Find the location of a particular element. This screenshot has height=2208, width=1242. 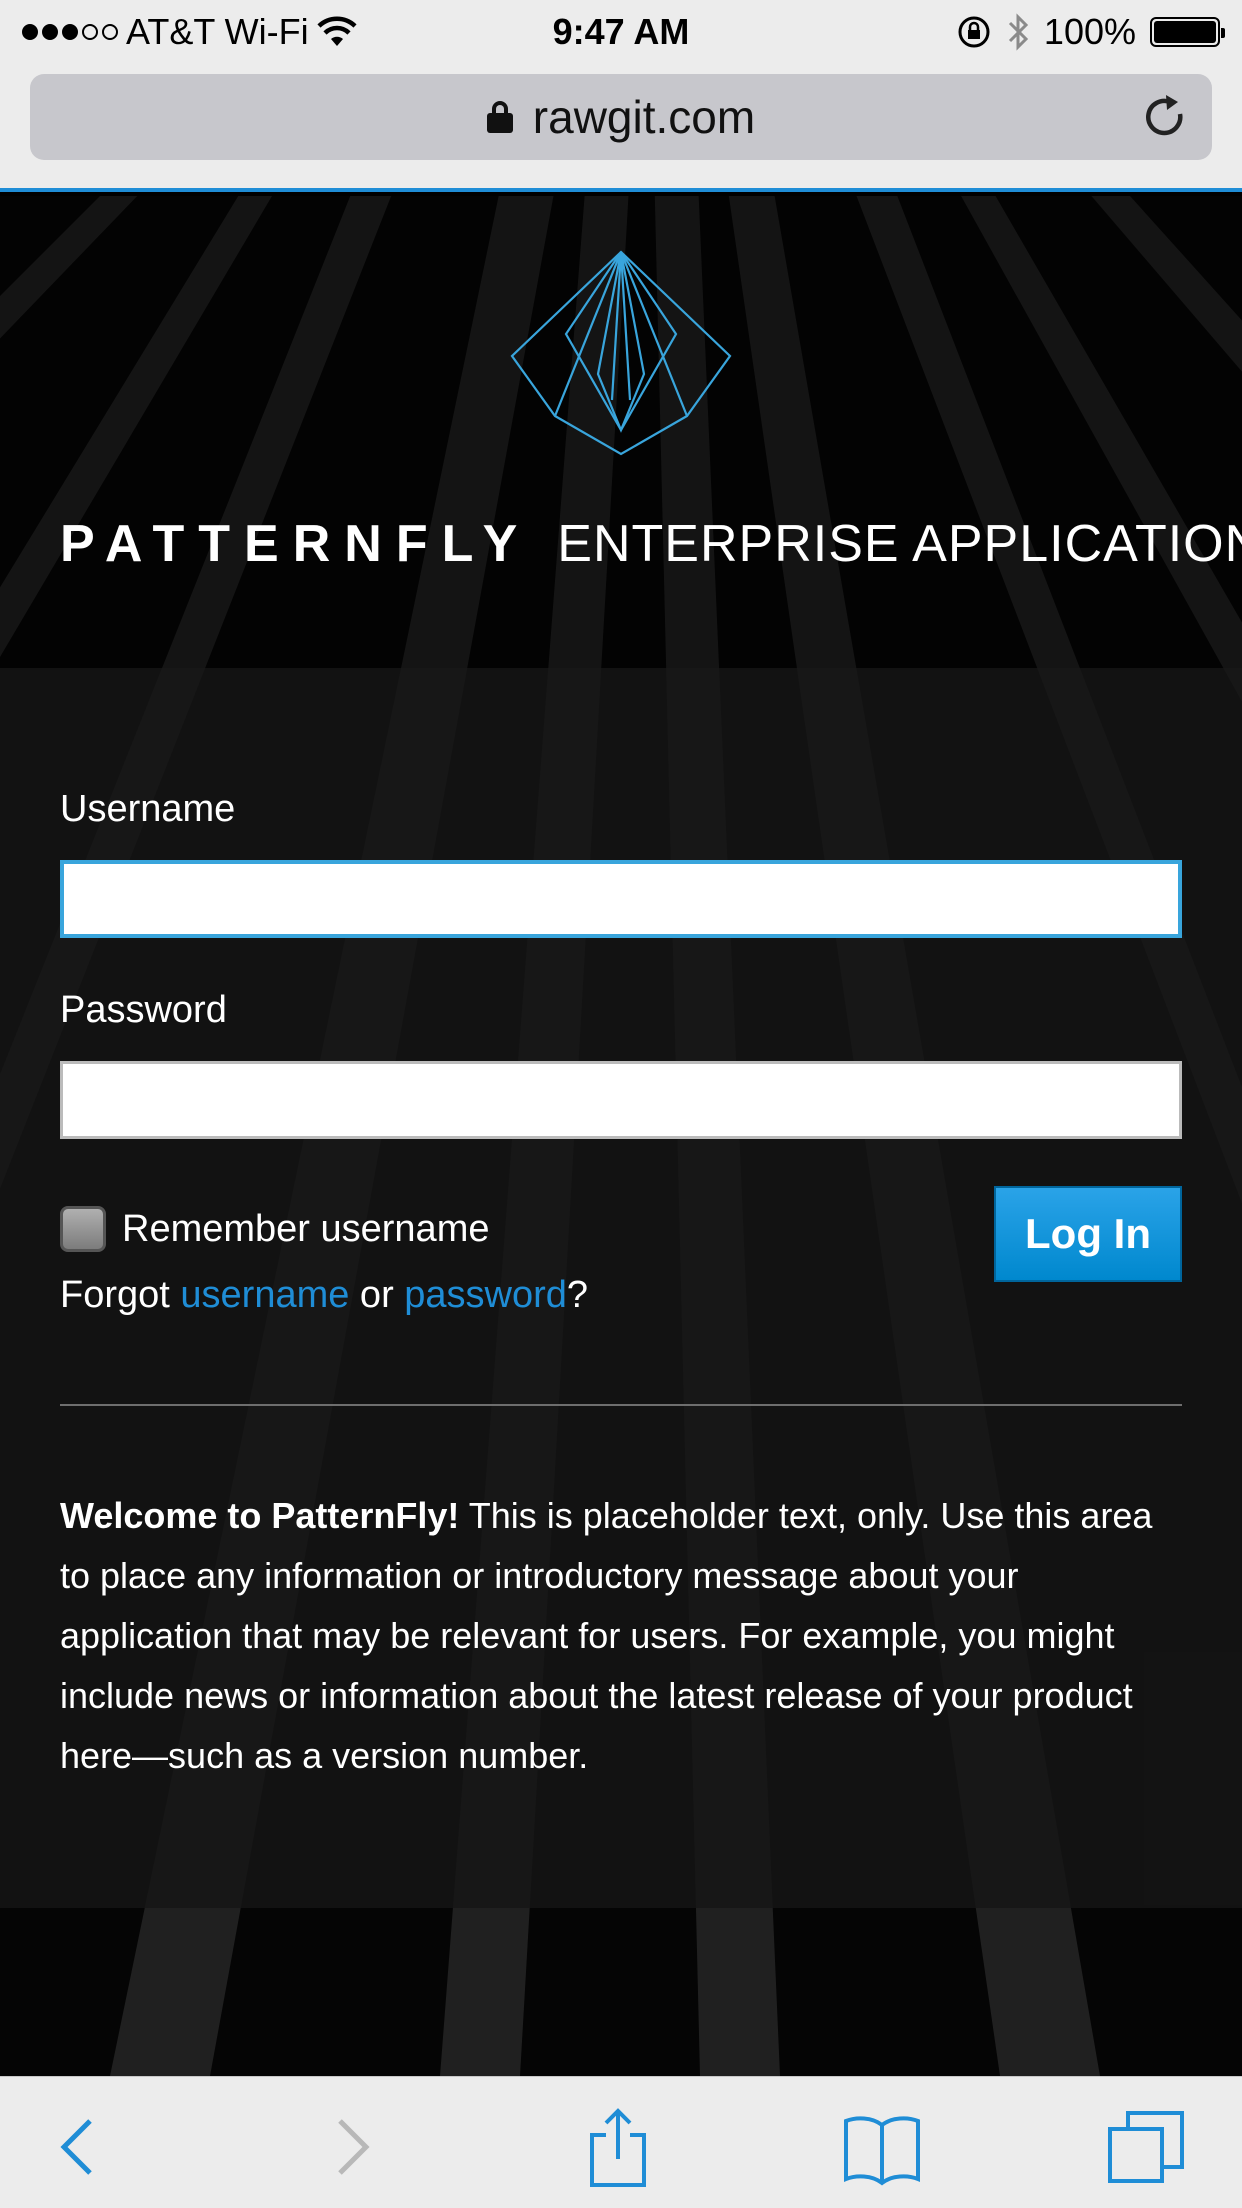

forgot-password-link: password is located at coordinates (485, 1295).